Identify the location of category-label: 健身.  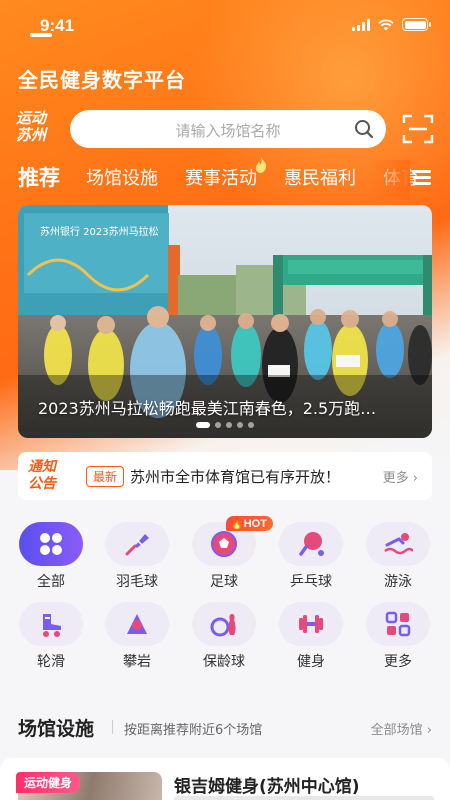
(311, 662).